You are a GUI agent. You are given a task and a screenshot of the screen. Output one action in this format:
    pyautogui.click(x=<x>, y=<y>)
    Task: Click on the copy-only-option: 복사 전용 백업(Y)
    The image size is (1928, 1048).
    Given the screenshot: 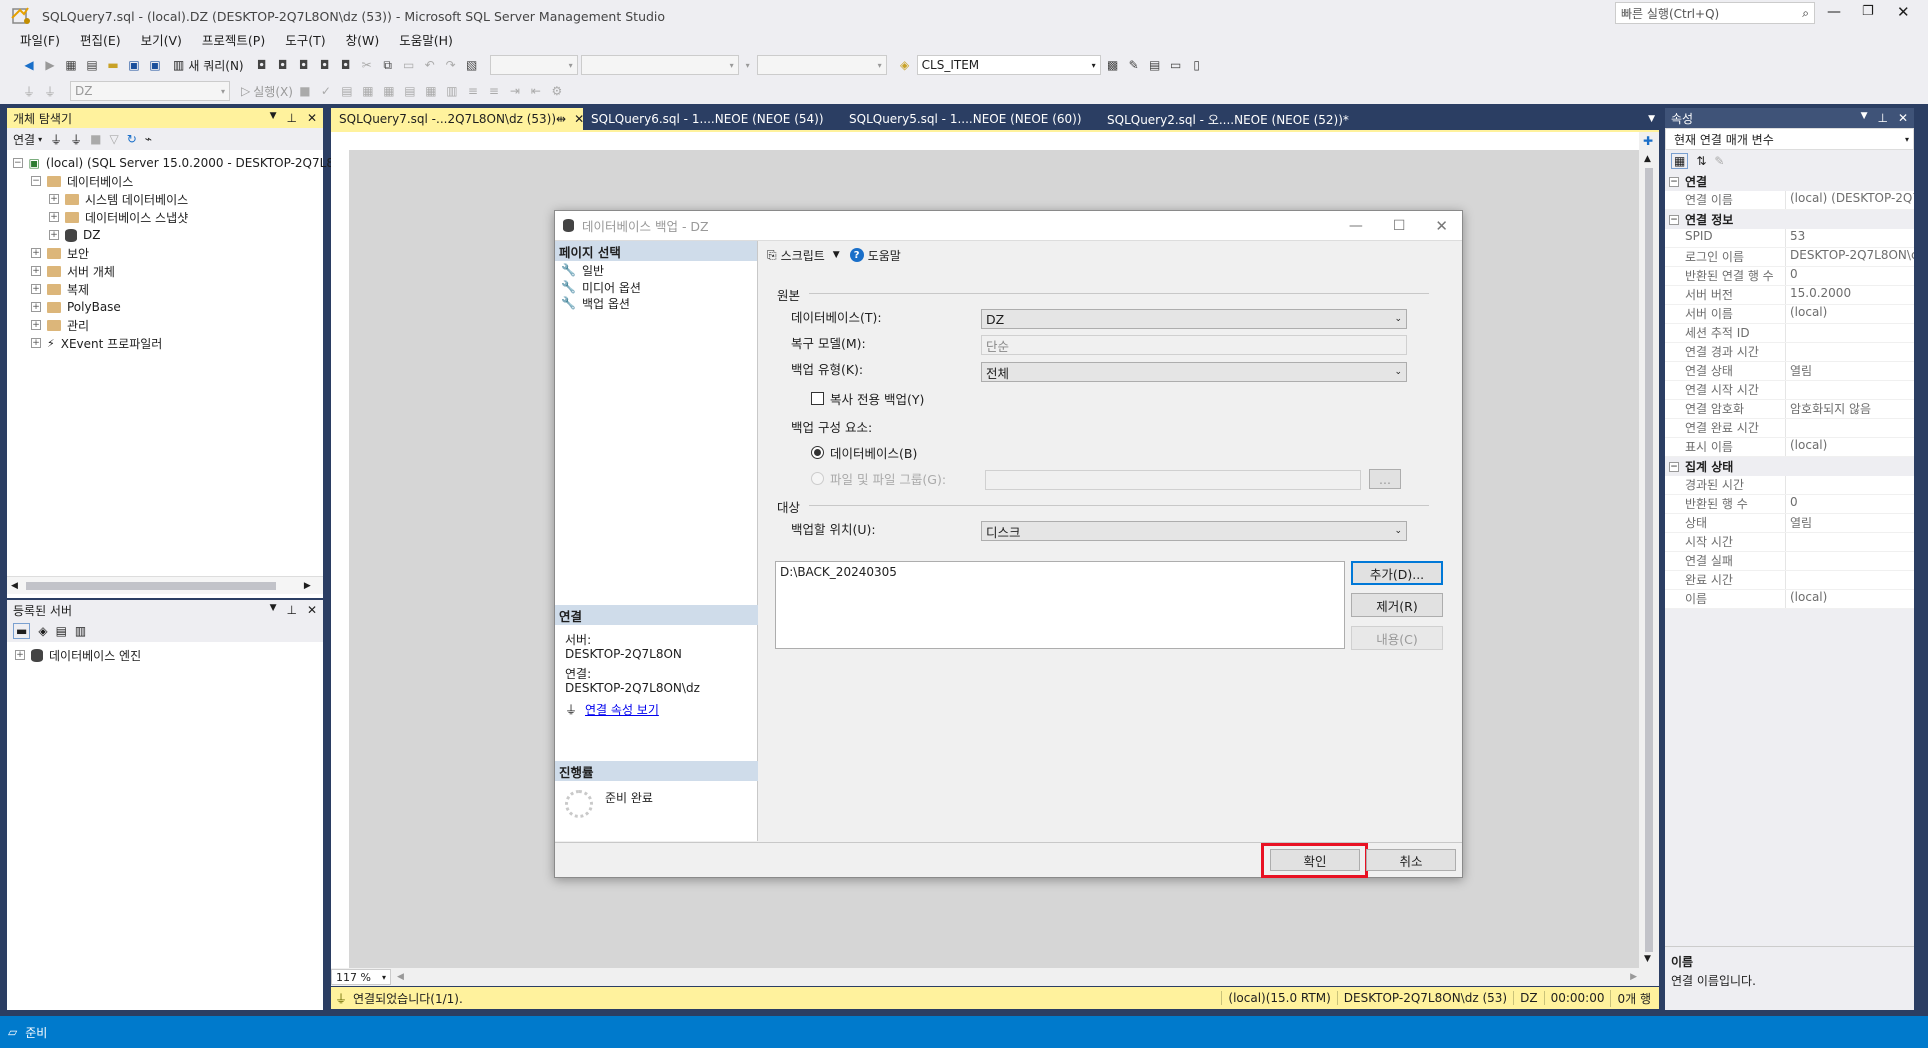 What is the action you would take?
    pyautogui.click(x=867, y=398)
    